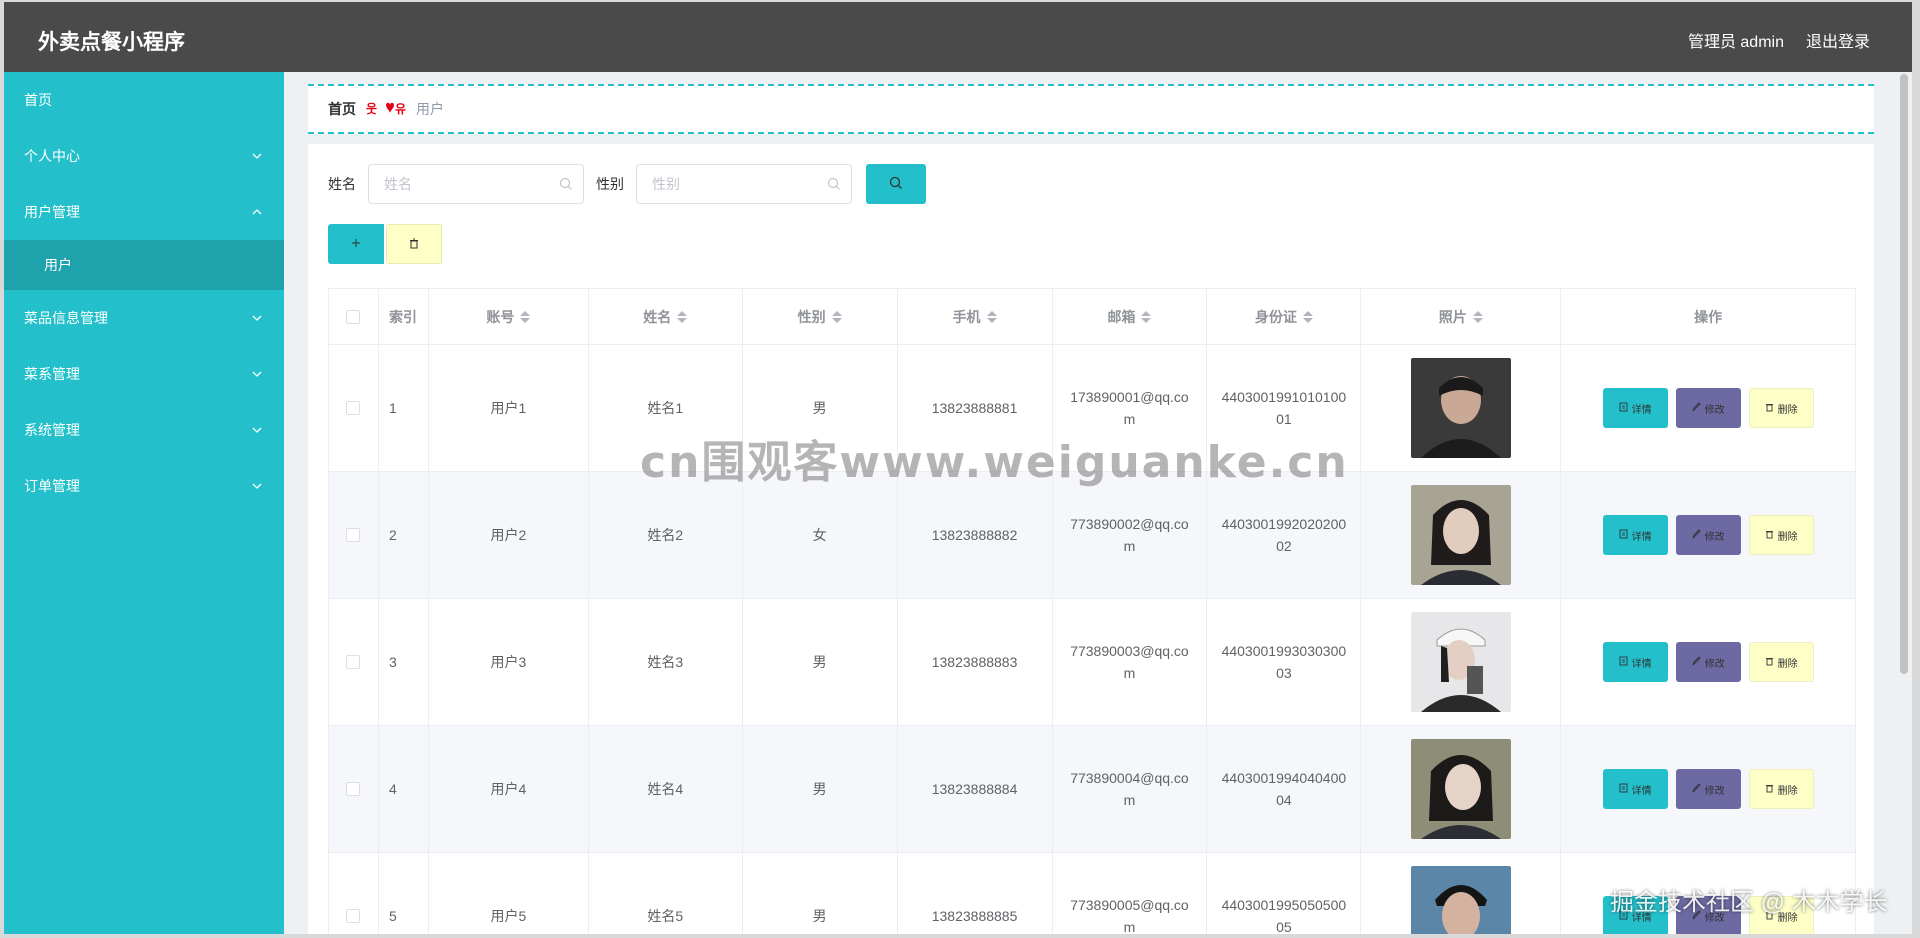 This screenshot has width=1920, height=938. What do you see at coordinates (1275, 316) in the screenshot?
I see `header-label: 身份证` at bounding box center [1275, 316].